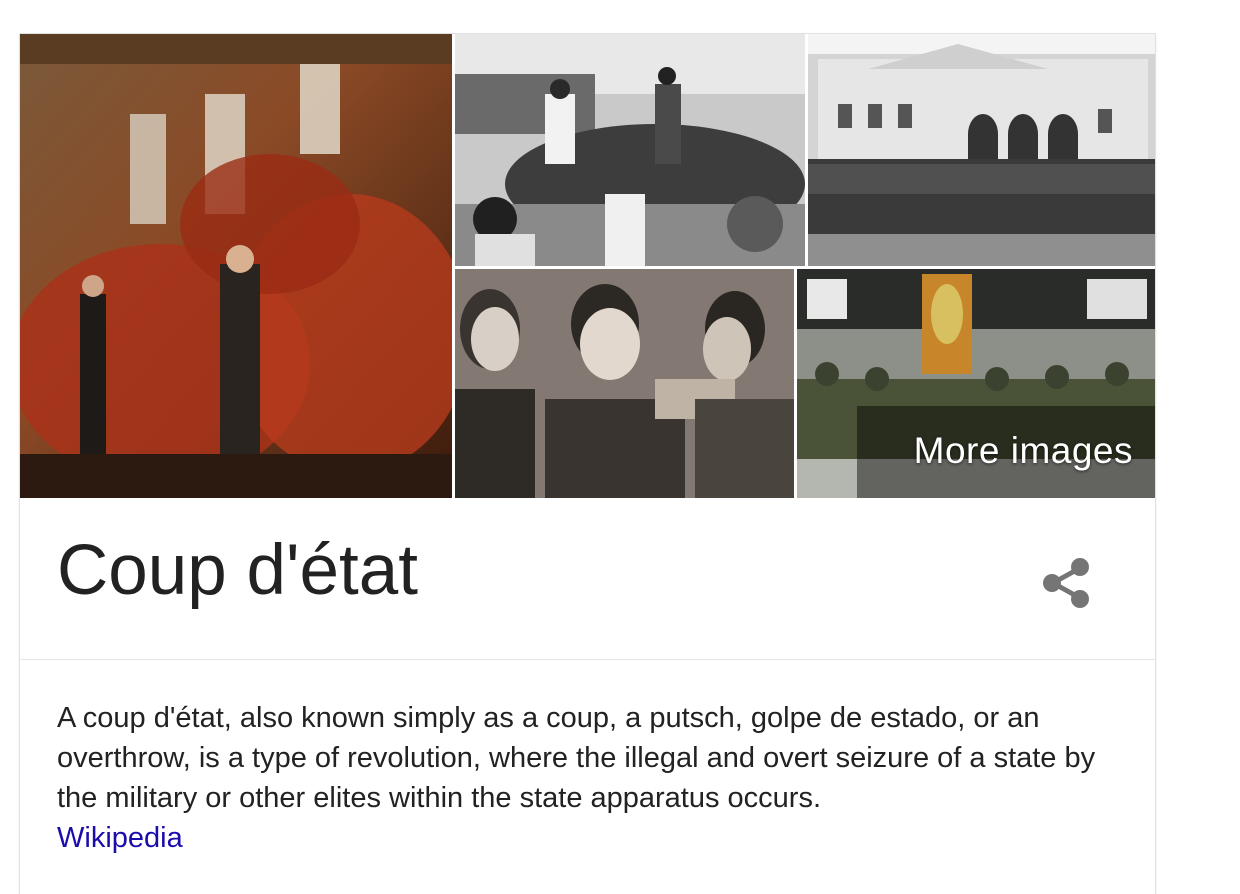 The image size is (1240, 894). Describe the element at coordinates (1023, 450) in the screenshot. I see `more-images-label: More images` at that location.